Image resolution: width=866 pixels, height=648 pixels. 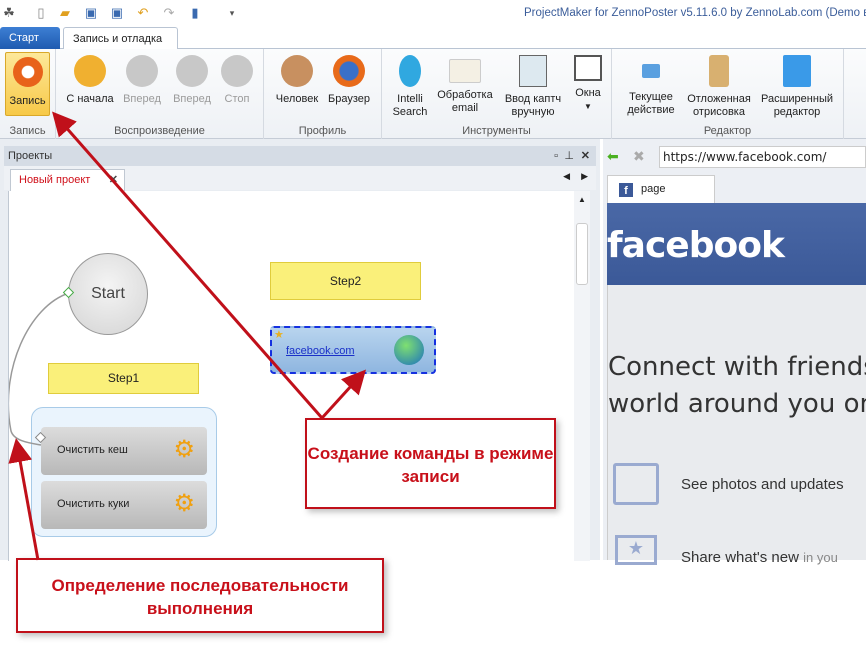 What do you see at coordinates (465, 101) in the screenshot?
I see `label: Обработка email` at bounding box center [465, 101].